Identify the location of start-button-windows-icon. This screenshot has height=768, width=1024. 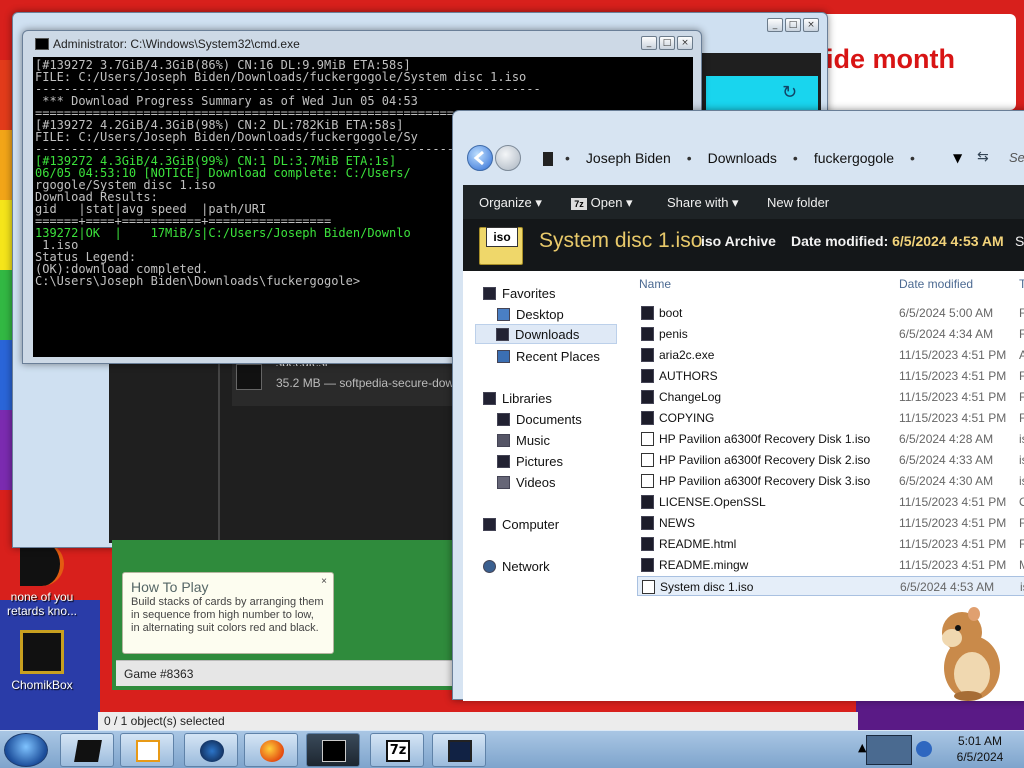
(26, 750).